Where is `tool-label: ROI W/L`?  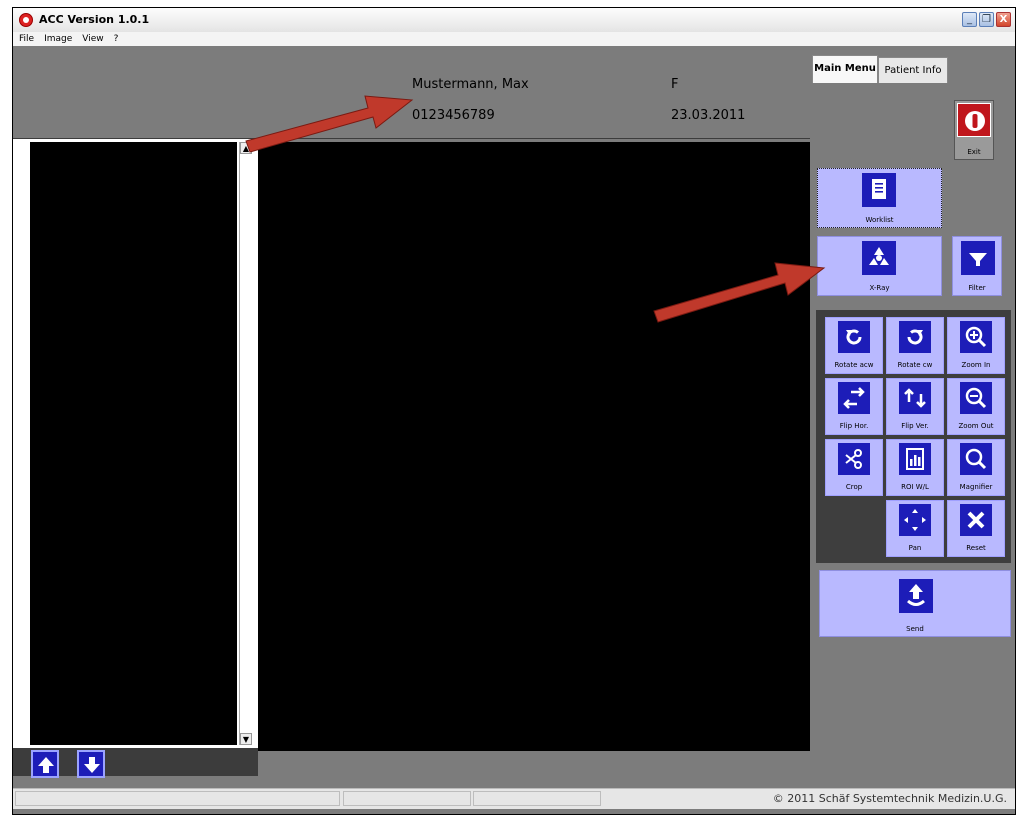
tool-label: ROI W/L is located at coordinates (915, 487).